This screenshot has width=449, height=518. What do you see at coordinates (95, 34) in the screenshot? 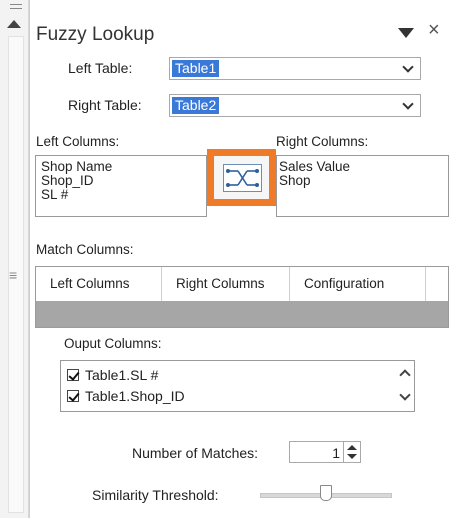
I see `pane-title: Fuzzy Lookup` at bounding box center [95, 34].